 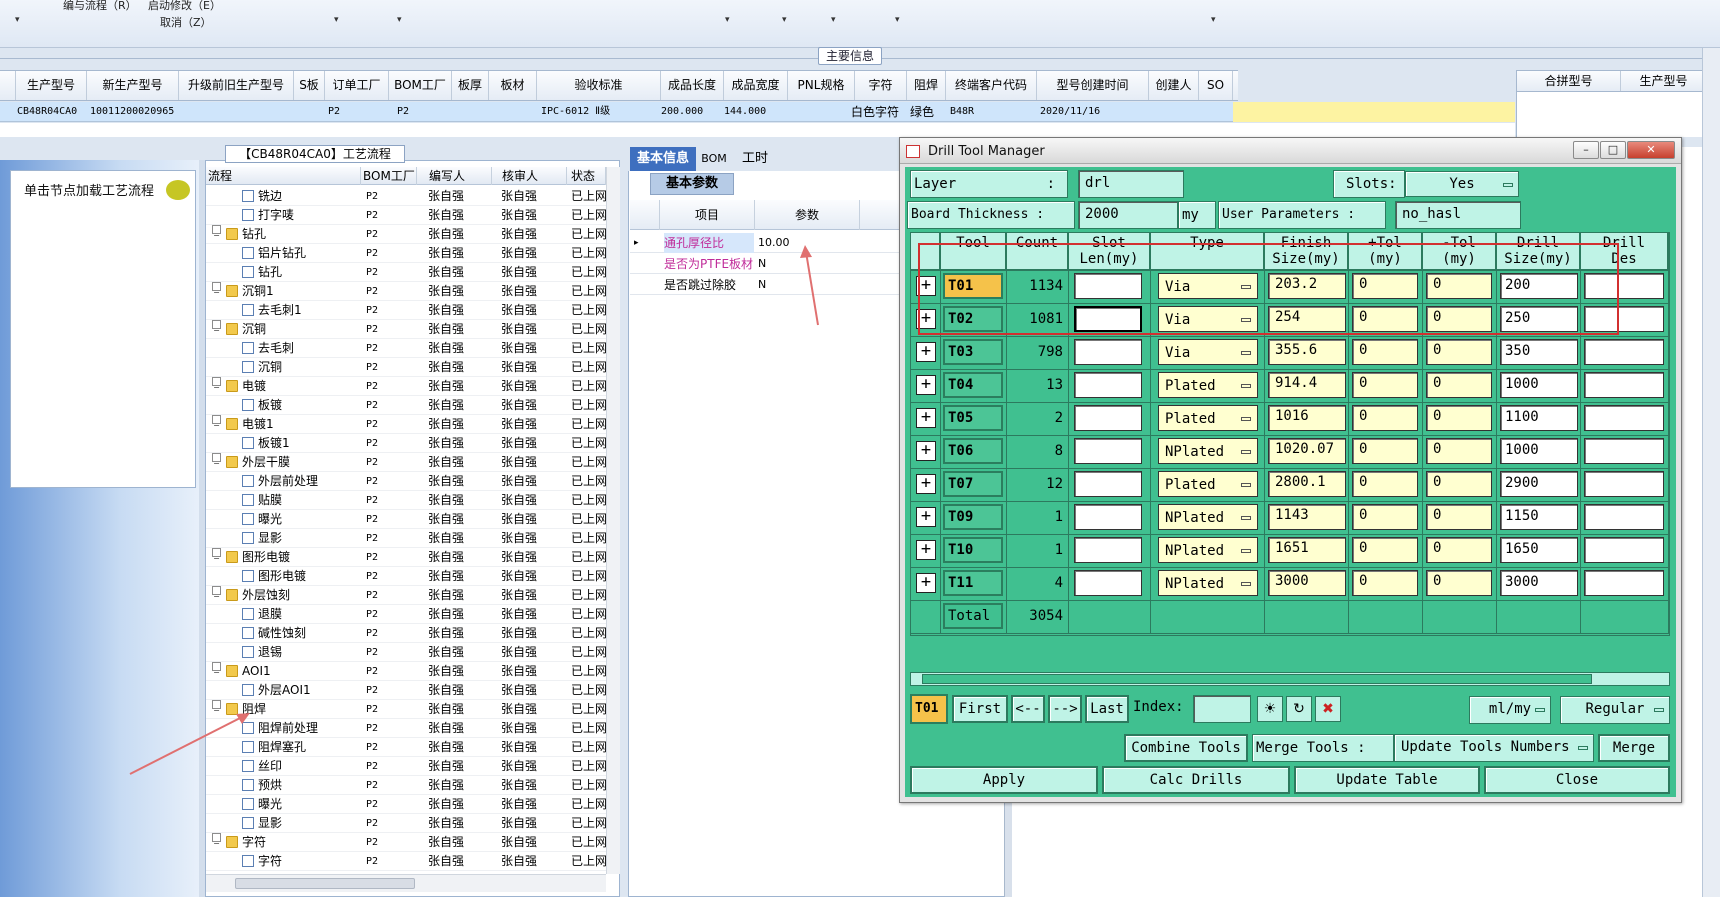 What do you see at coordinates (406, 253) in the screenshot?
I see `tree-row: 铝片钻孔 P2 张自强 张自强 已上网` at bounding box center [406, 253].